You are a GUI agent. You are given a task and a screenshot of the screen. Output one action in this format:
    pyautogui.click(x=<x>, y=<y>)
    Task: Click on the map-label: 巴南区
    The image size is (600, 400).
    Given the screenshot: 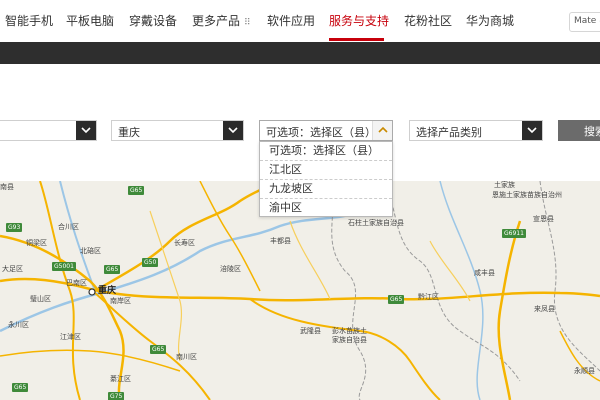 What is the action you would take?
    pyautogui.click(x=76, y=283)
    